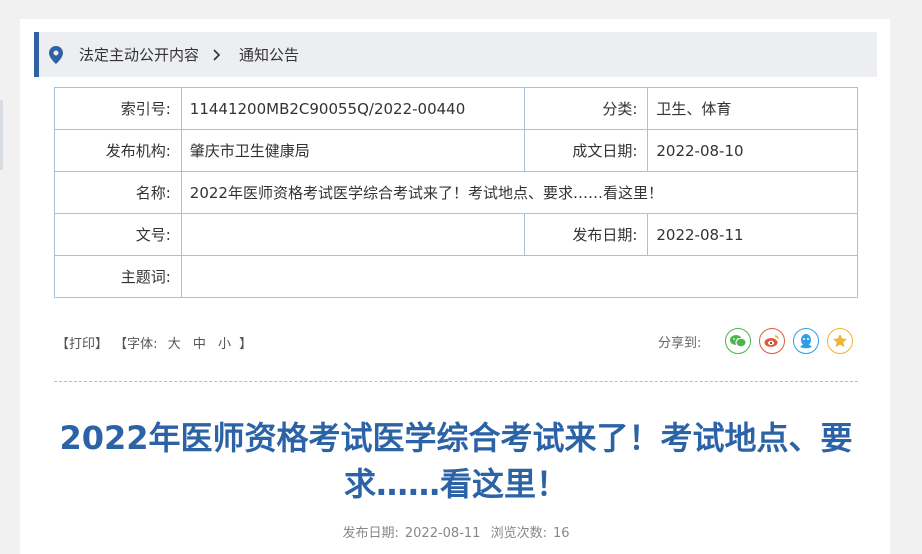  What do you see at coordinates (352, 108) in the screenshot?
I see `index-value: 11441200MB2C90055Q/2022-00440` at bounding box center [352, 108].